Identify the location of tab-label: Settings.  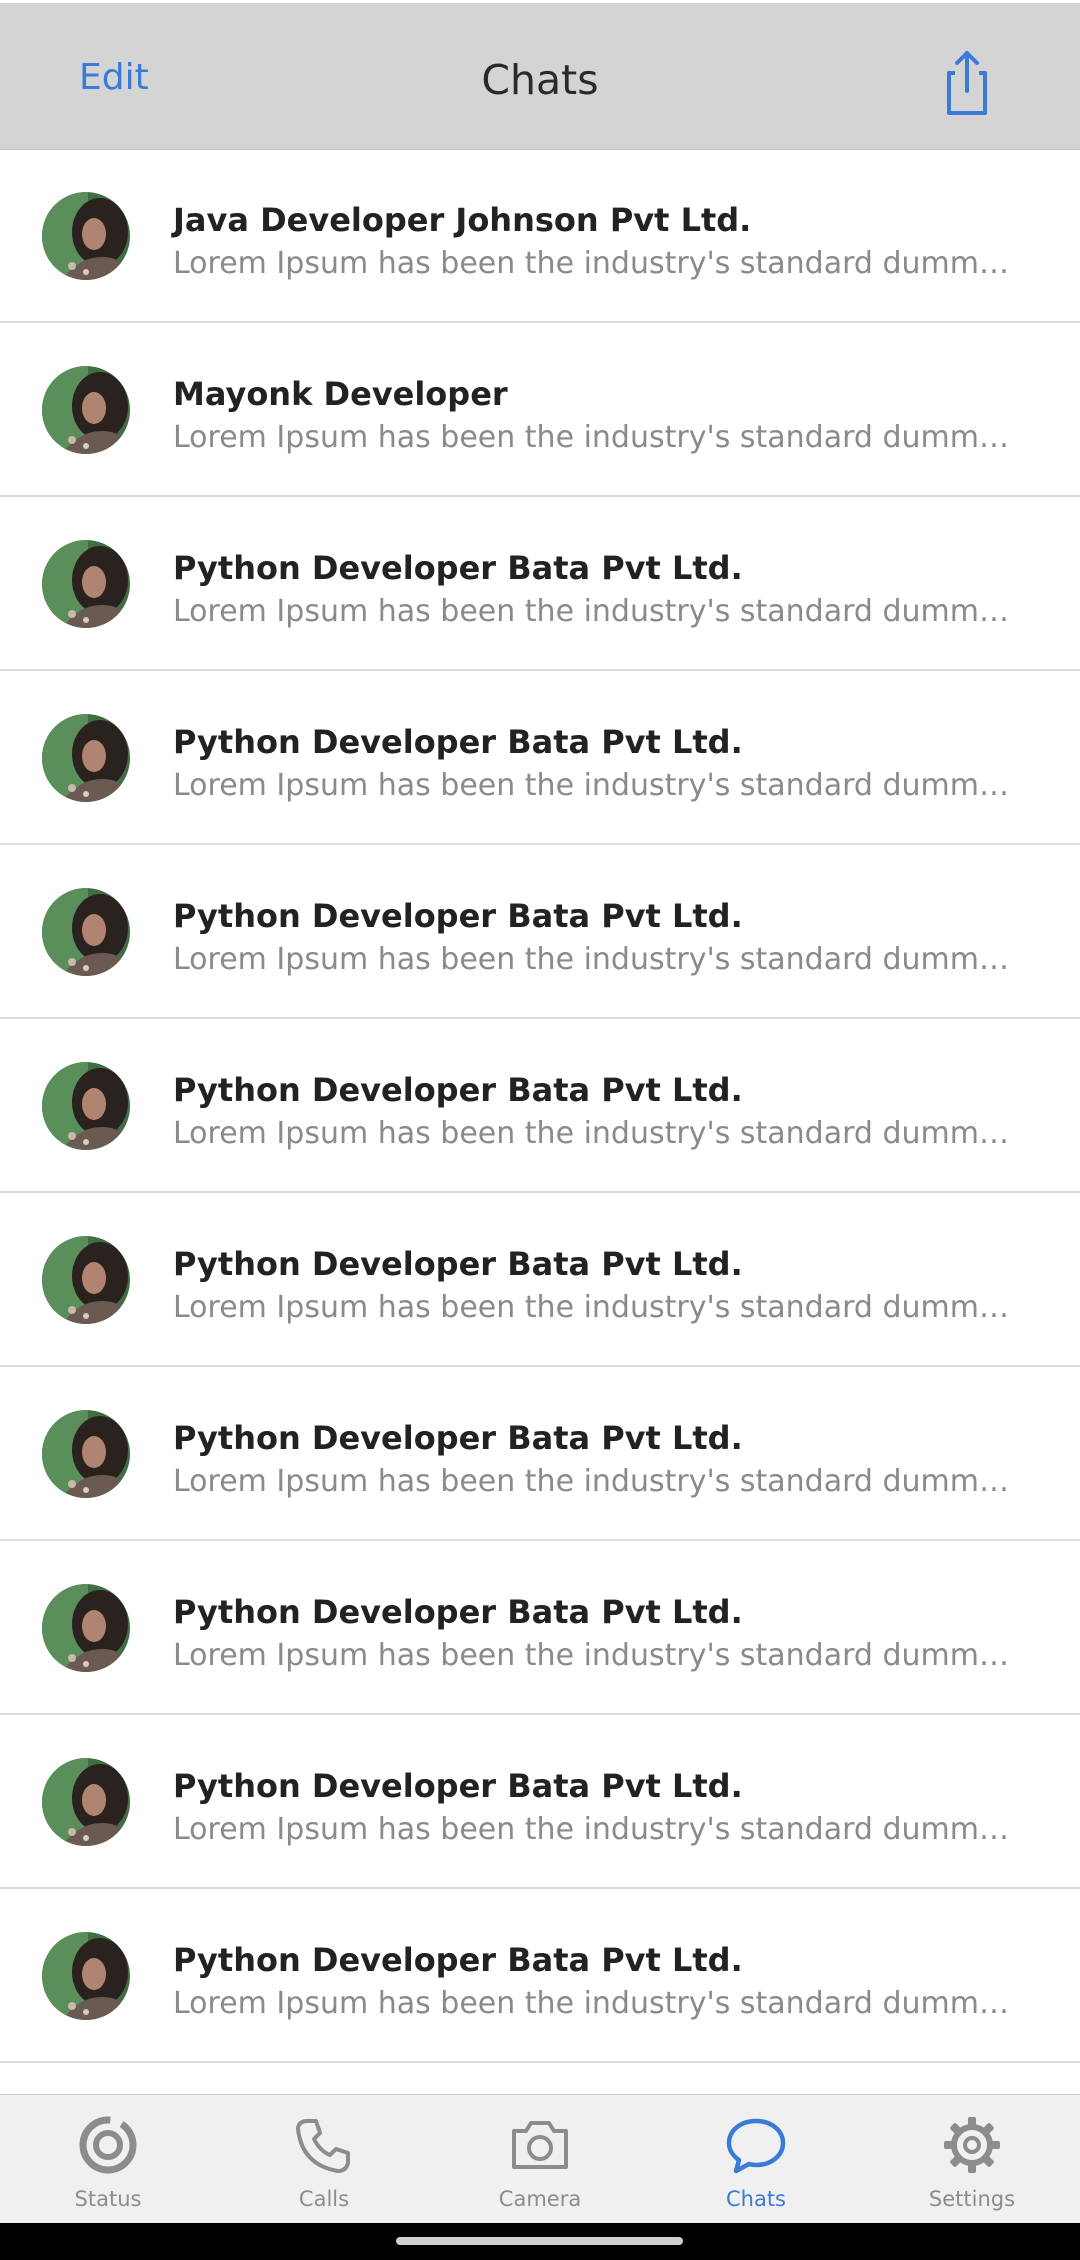
(972, 2199).